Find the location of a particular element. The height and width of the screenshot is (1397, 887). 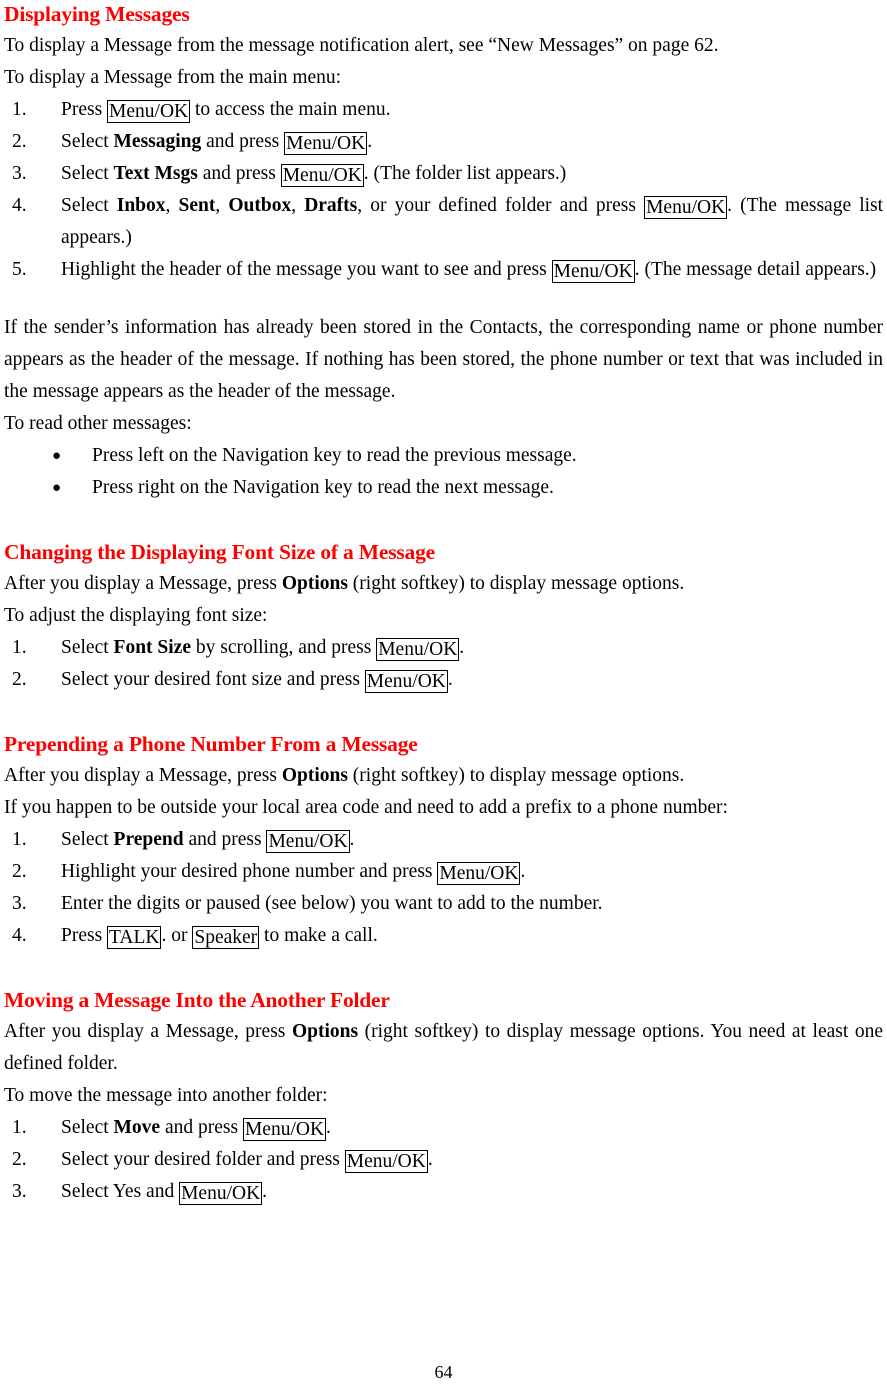

list-marker: 3. is located at coordinates (19, 173).